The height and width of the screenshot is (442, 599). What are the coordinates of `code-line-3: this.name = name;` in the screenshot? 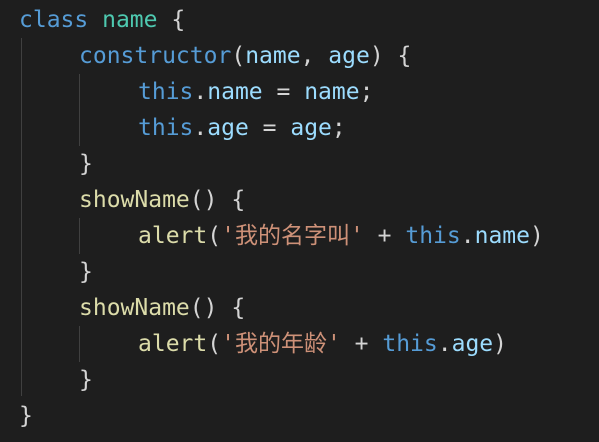 It's located at (255, 92).